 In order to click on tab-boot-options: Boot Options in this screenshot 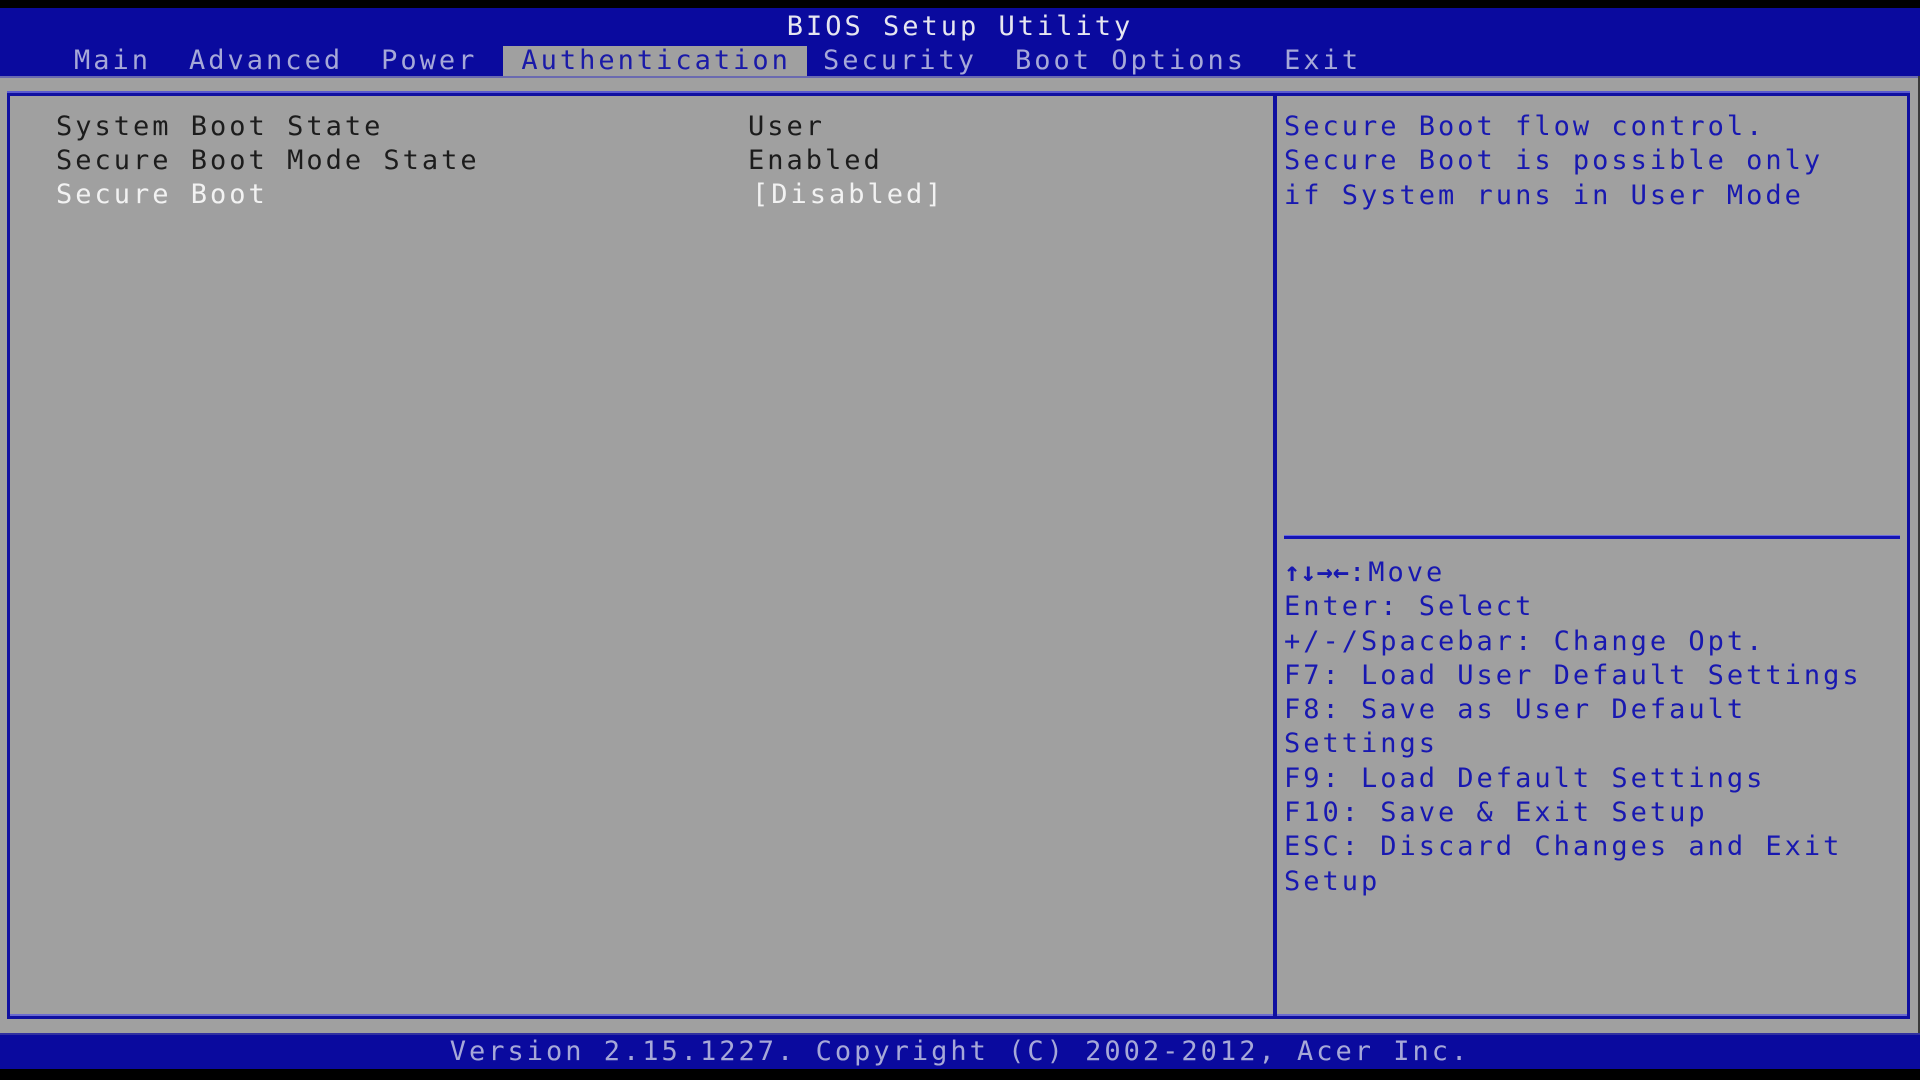, I will do `click(1130, 61)`.